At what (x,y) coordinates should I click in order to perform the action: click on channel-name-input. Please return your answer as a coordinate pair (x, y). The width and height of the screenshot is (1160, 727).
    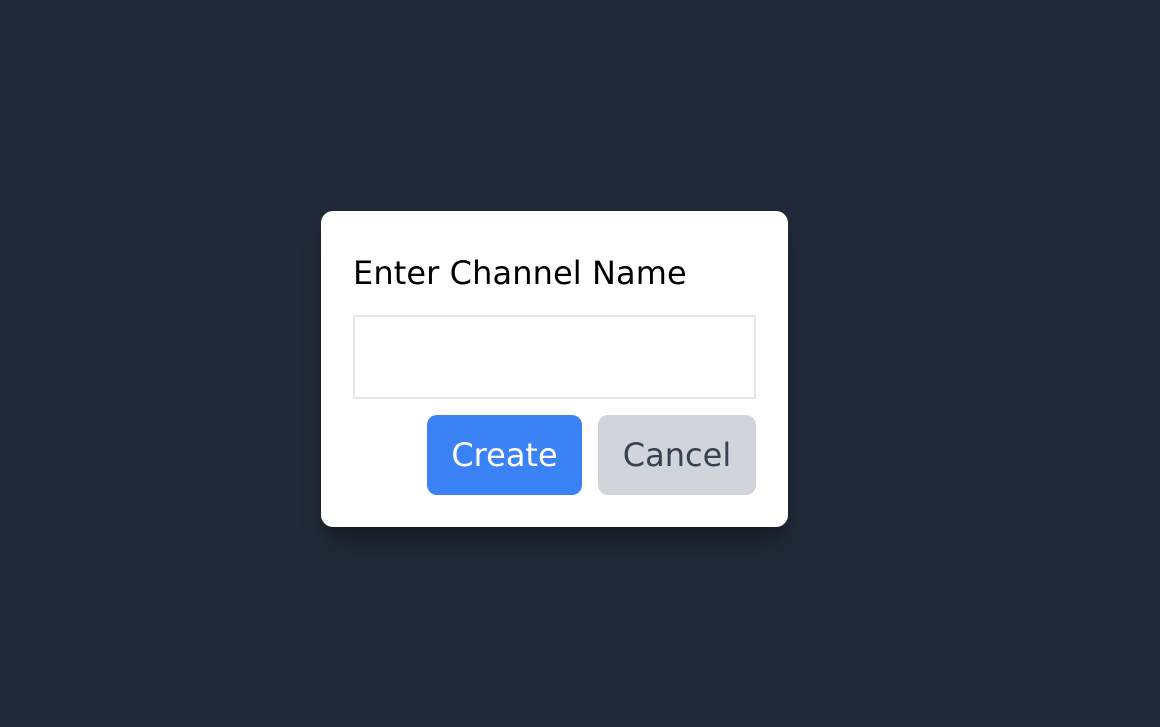
    Looking at the image, I should click on (554, 357).